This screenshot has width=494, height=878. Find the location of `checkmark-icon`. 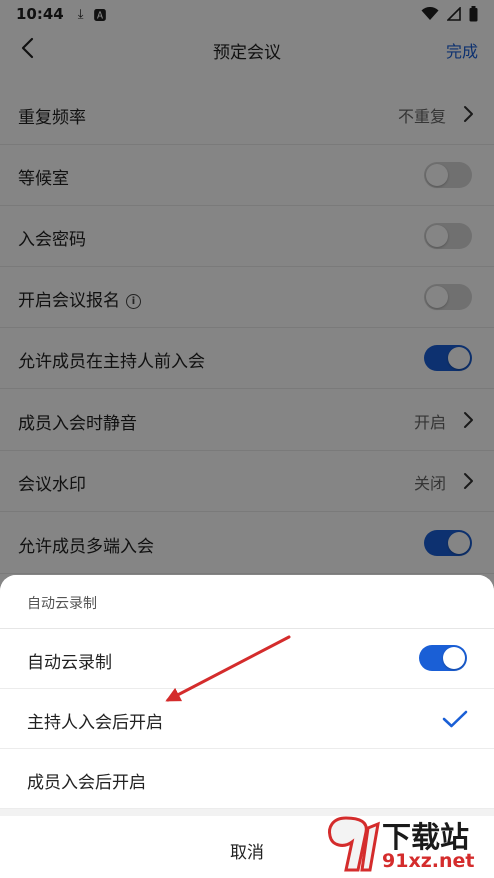

checkmark-icon is located at coordinates (455, 719).